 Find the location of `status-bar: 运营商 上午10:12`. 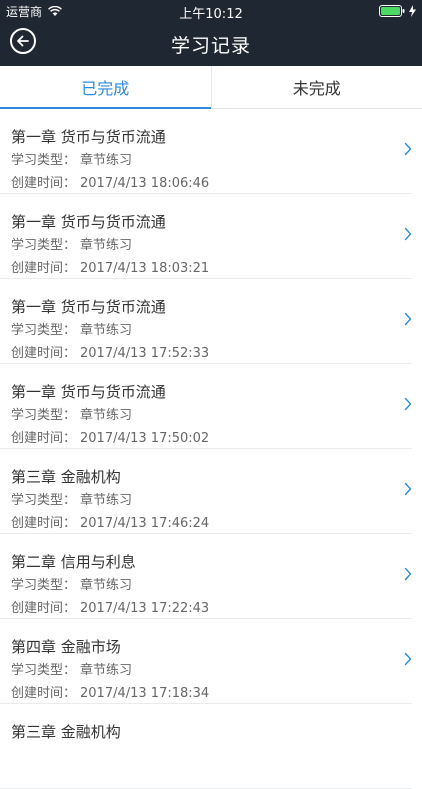

status-bar: 运营商 上午10:12 is located at coordinates (211, 11).